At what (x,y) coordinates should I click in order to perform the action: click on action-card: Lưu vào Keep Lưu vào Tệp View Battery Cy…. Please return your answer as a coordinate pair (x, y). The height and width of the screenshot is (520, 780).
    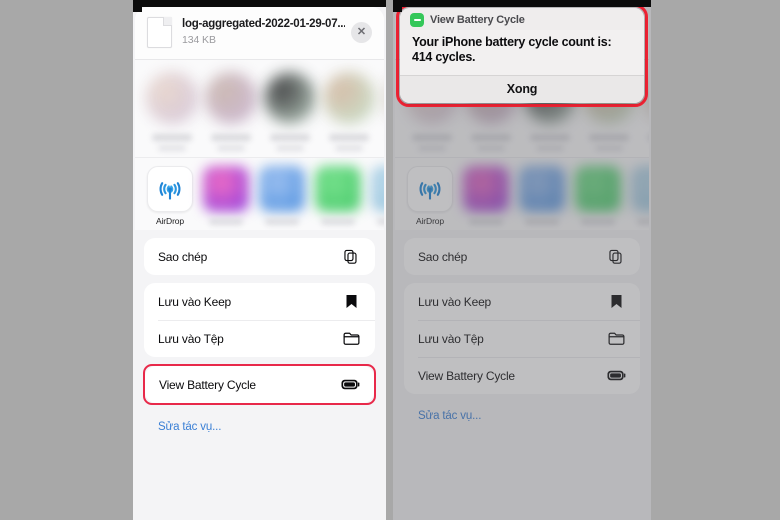
    Looking at the image, I should click on (522, 338).